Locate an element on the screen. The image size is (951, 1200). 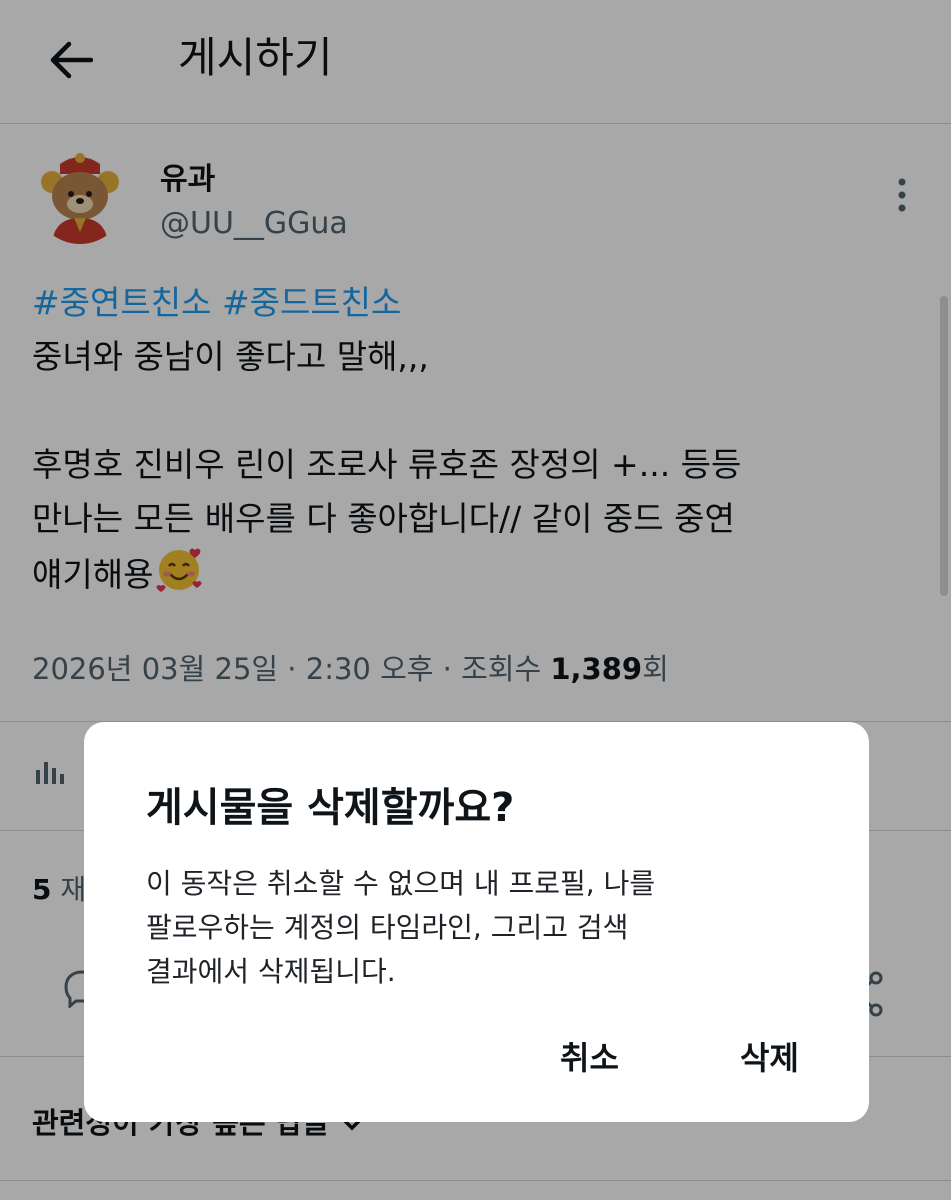
dialog-message-line: 이 동작은 취소할 수 없으며 내 프로필, 나를 is located at coordinates (401, 883).